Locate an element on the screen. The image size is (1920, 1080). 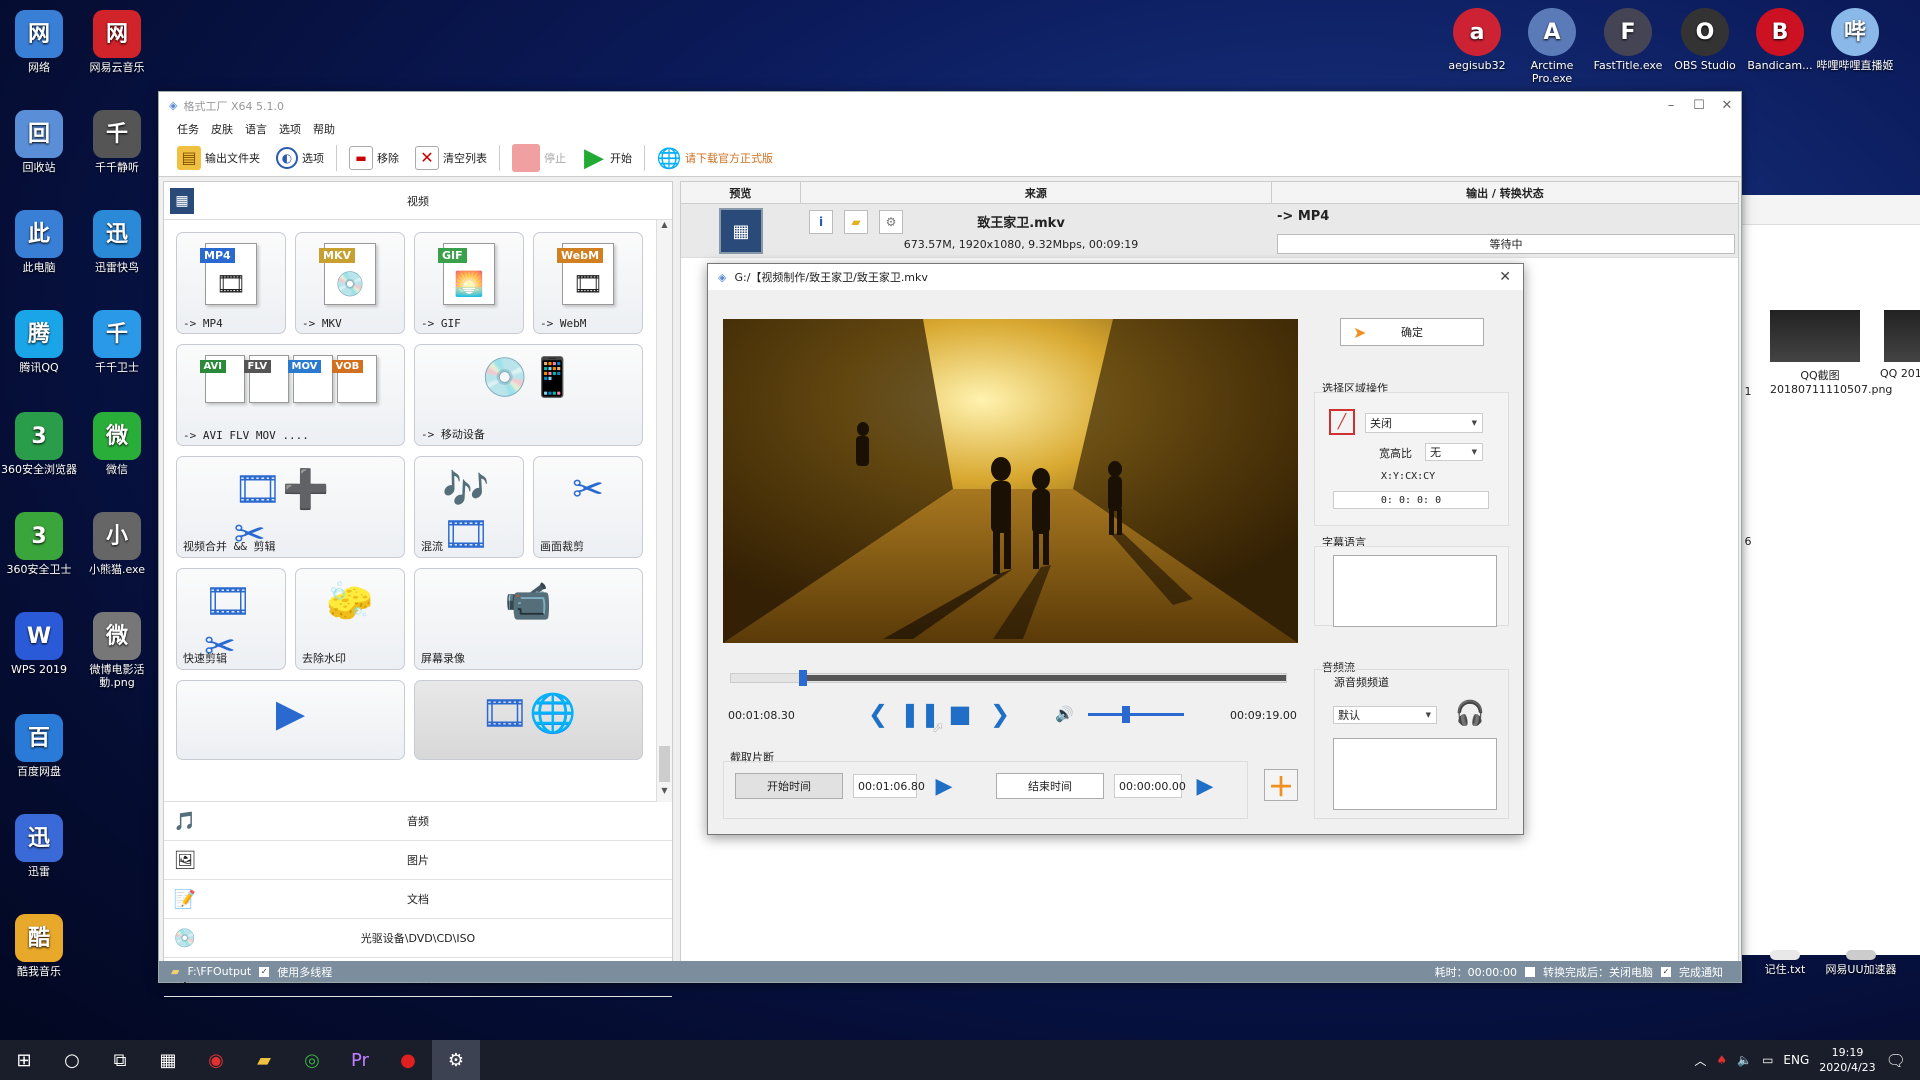
maximize-button: ☐ is located at coordinates (1699, 105).